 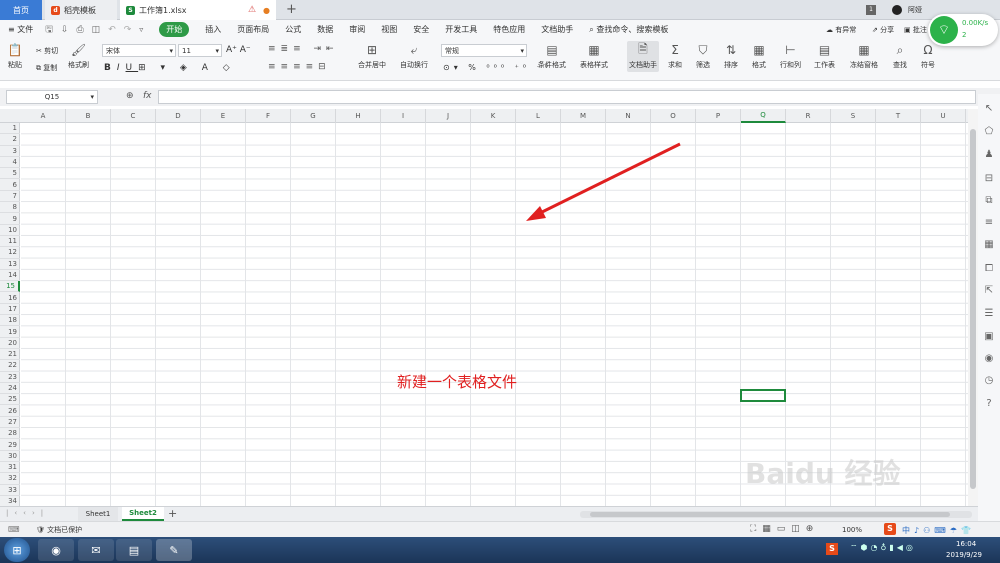 I want to click on warning-icon: ⚠, so click(x=252, y=10).